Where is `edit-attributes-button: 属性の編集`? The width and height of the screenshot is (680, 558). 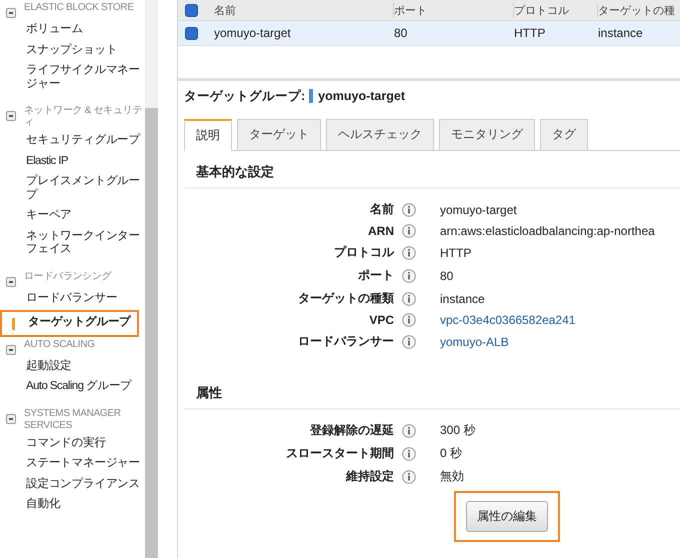 edit-attributes-button: 属性の編集 is located at coordinates (507, 516).